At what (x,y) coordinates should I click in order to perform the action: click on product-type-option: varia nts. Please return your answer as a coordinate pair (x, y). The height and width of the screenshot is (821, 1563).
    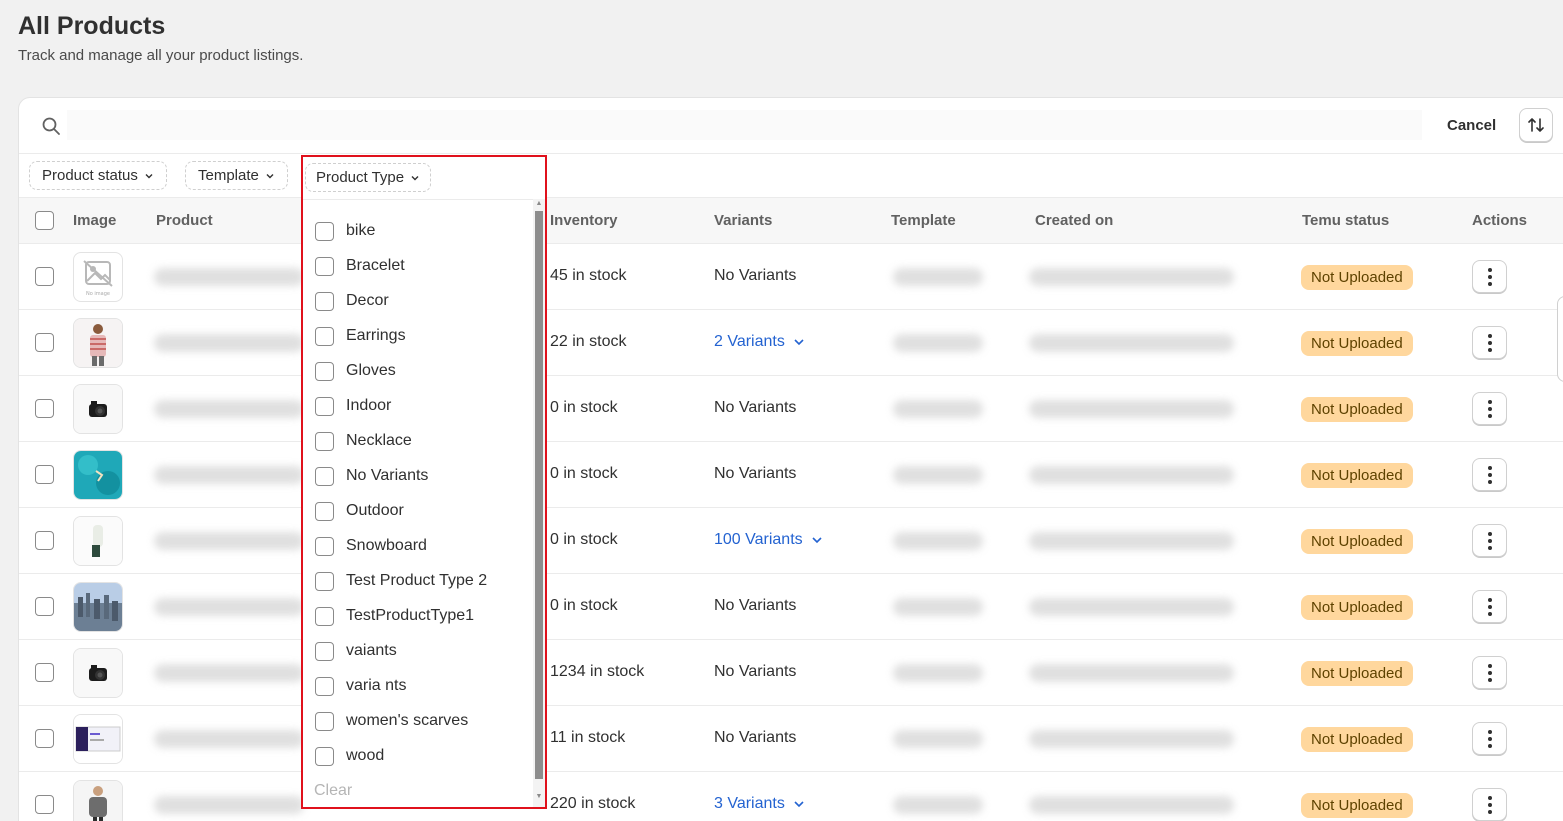
    Looking at the image, I should click on (360, 686).